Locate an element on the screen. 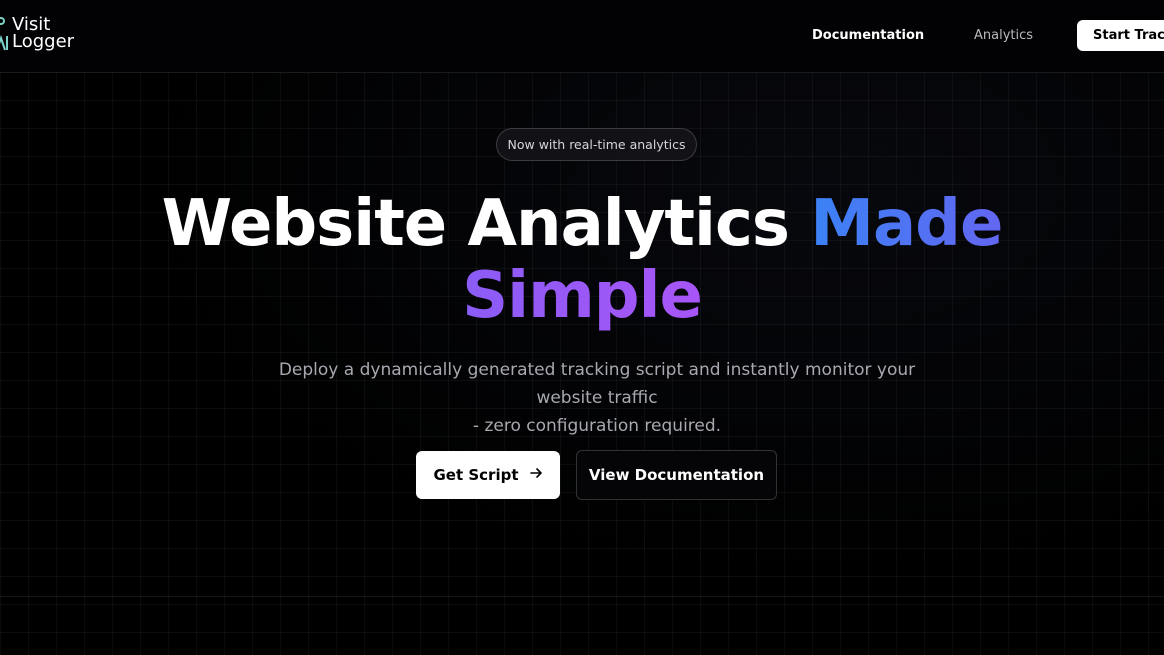  hero-subtitle-line2: - zero configuration required. is located at coordinates (597, 426).